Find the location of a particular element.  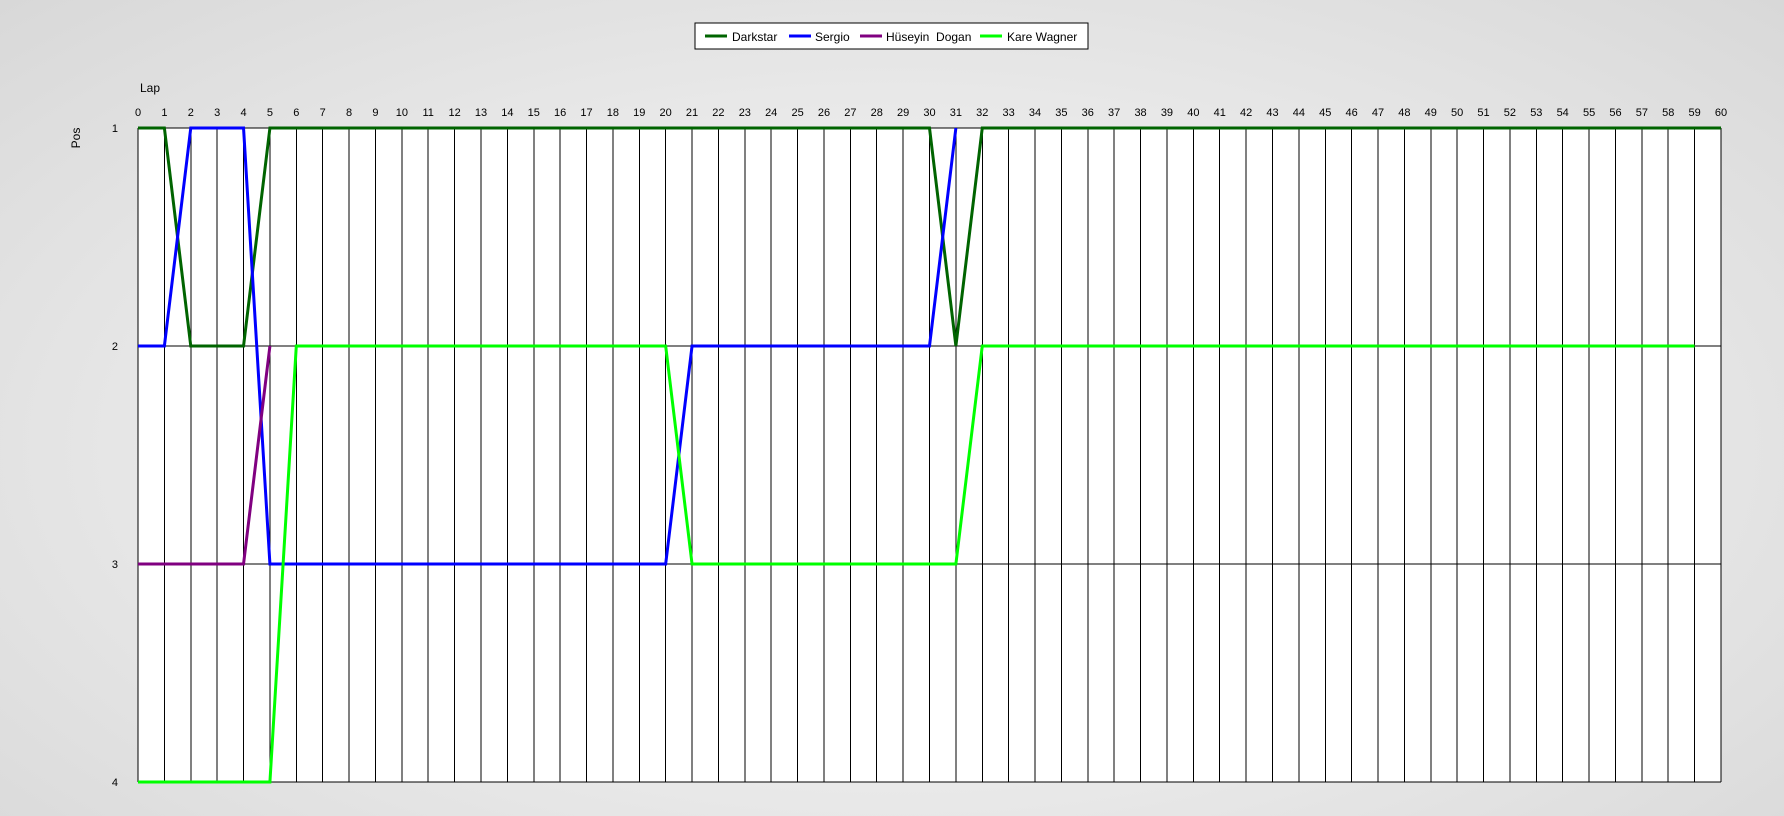

x-tick-label: 51 is located at coordinates (1483, 113).